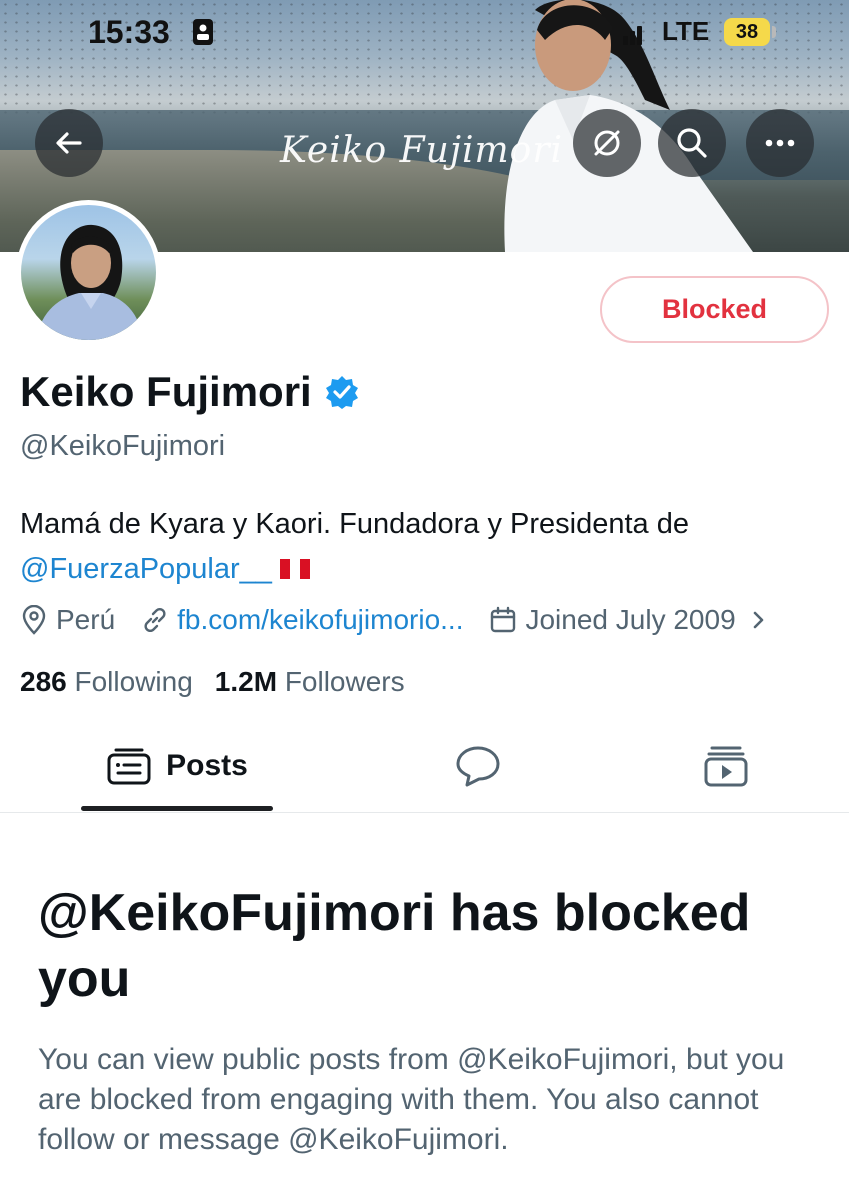 This screenshot has width=849, height=1200. I want to click on arrow-left-icon, so click(69, 143).